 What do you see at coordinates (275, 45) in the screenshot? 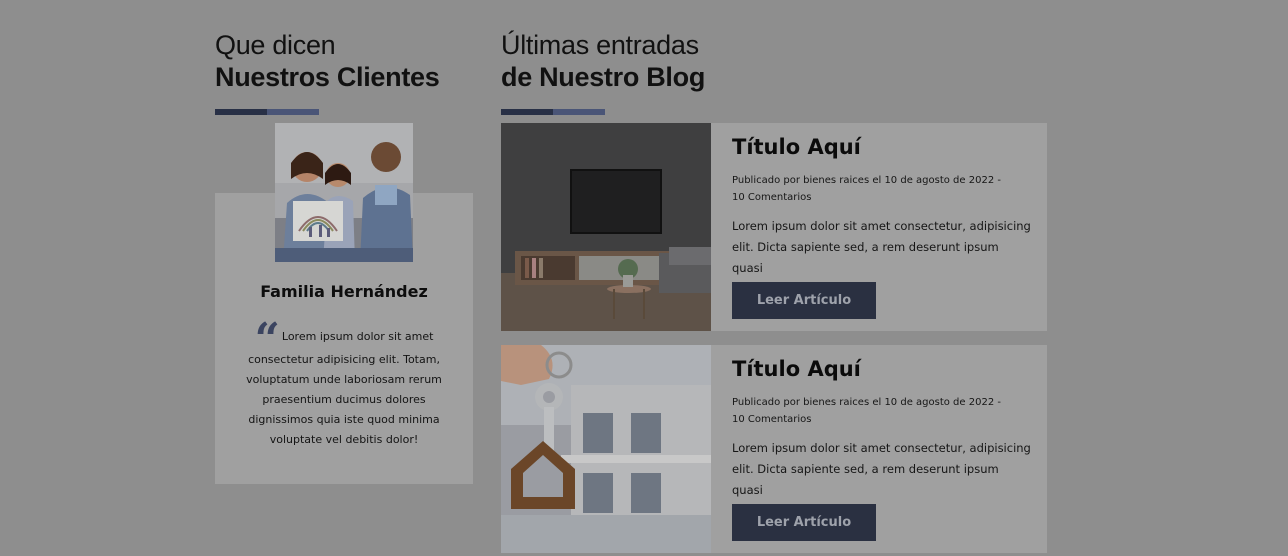
I see `testimonials-heading-light: Que dicen` at bounding box center [275, 45].